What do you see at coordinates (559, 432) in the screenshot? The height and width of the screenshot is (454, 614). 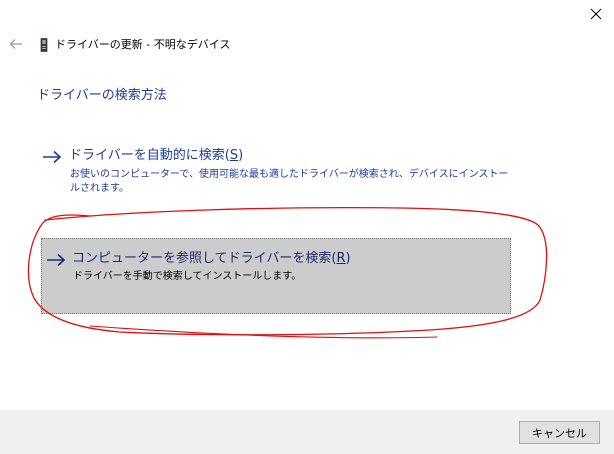 I see `cancel-button: キャンセル` at bounding box center [559, 432].